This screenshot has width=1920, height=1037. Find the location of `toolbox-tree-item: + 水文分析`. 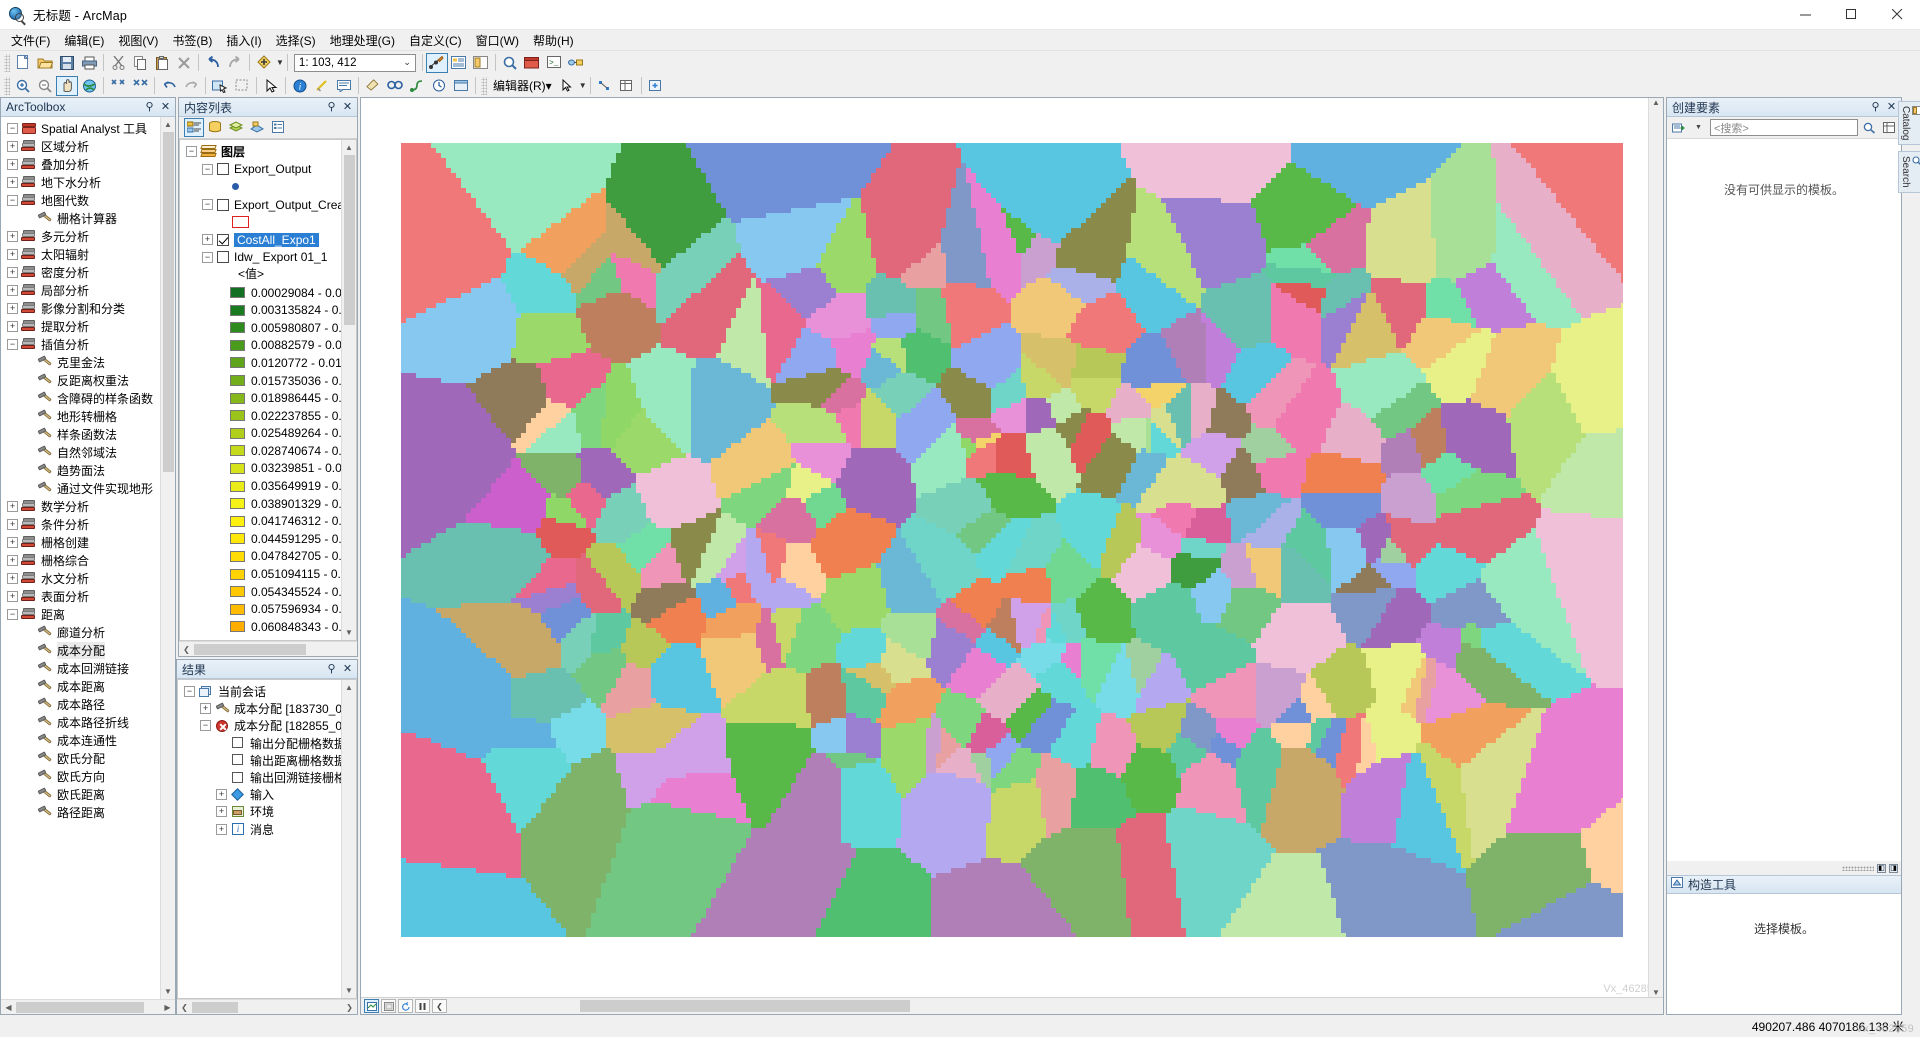

toolbox-tree-item: + 水文分析 is located at coordinates (88, 578).